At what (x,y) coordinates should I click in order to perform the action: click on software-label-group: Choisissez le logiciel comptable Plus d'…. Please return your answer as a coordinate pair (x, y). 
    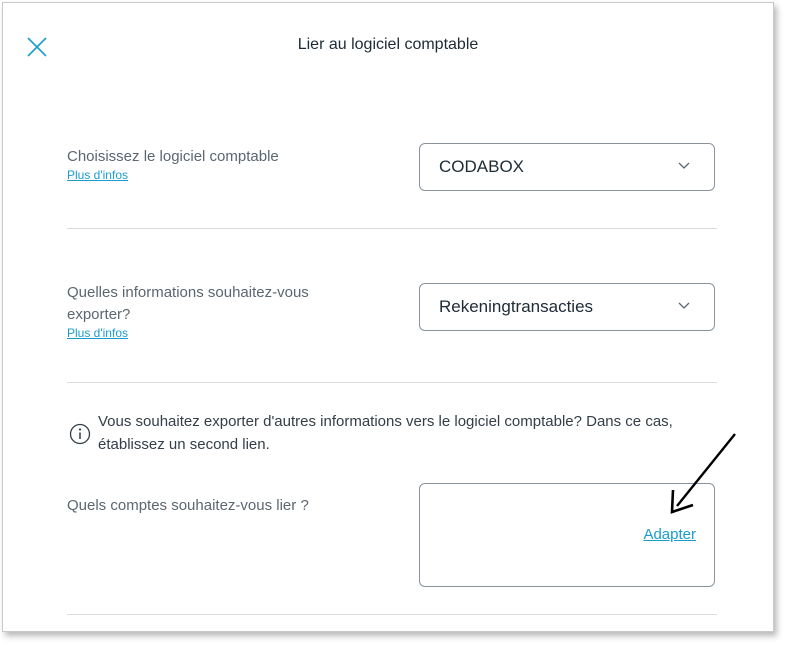
    Looking at the image, I should click on (227, 164).